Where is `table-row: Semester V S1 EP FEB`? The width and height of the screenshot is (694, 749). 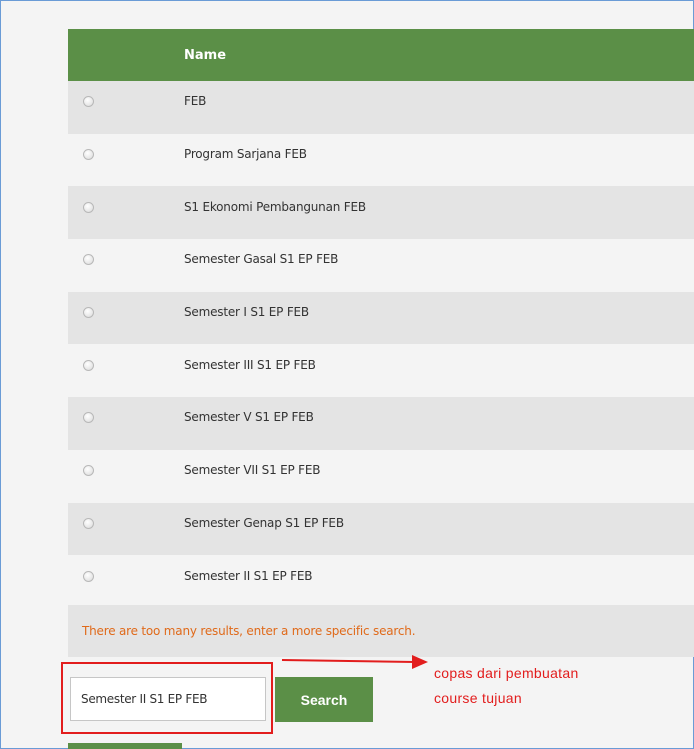 table-row: Semester V S1 EP FEB is located at coordinates (381, 423).